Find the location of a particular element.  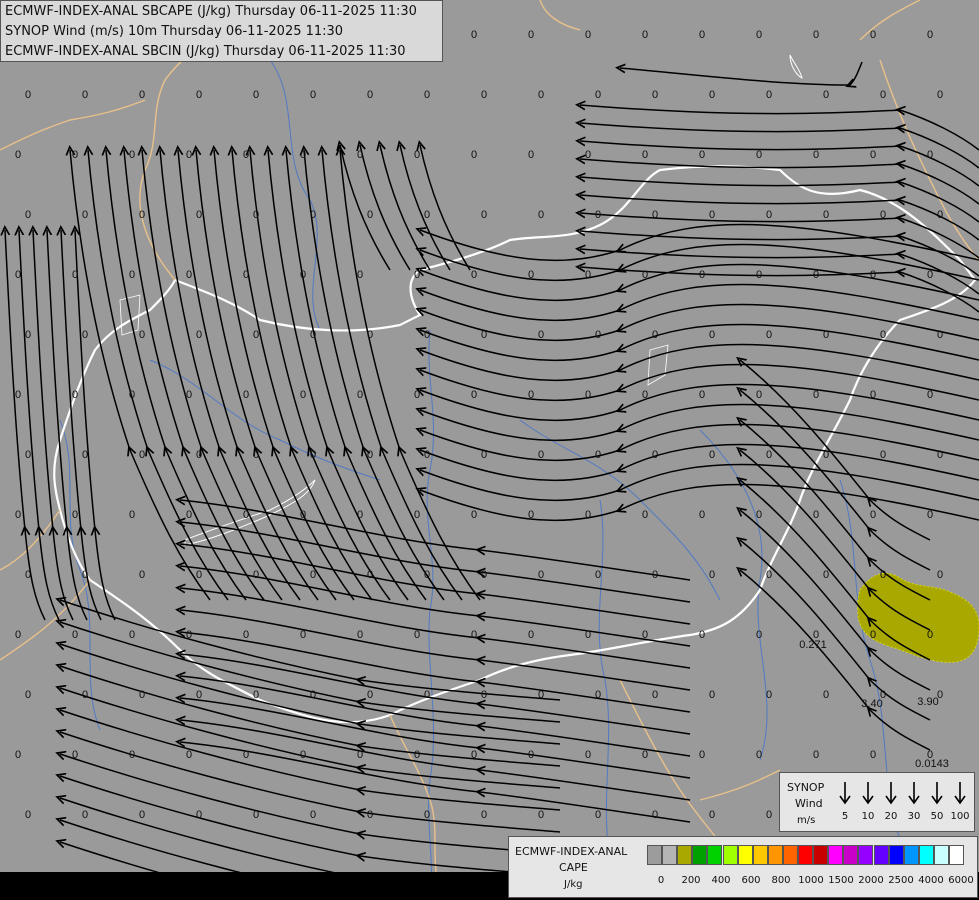

wind-legend-unit: m/s is located at coordinates (806, 820).